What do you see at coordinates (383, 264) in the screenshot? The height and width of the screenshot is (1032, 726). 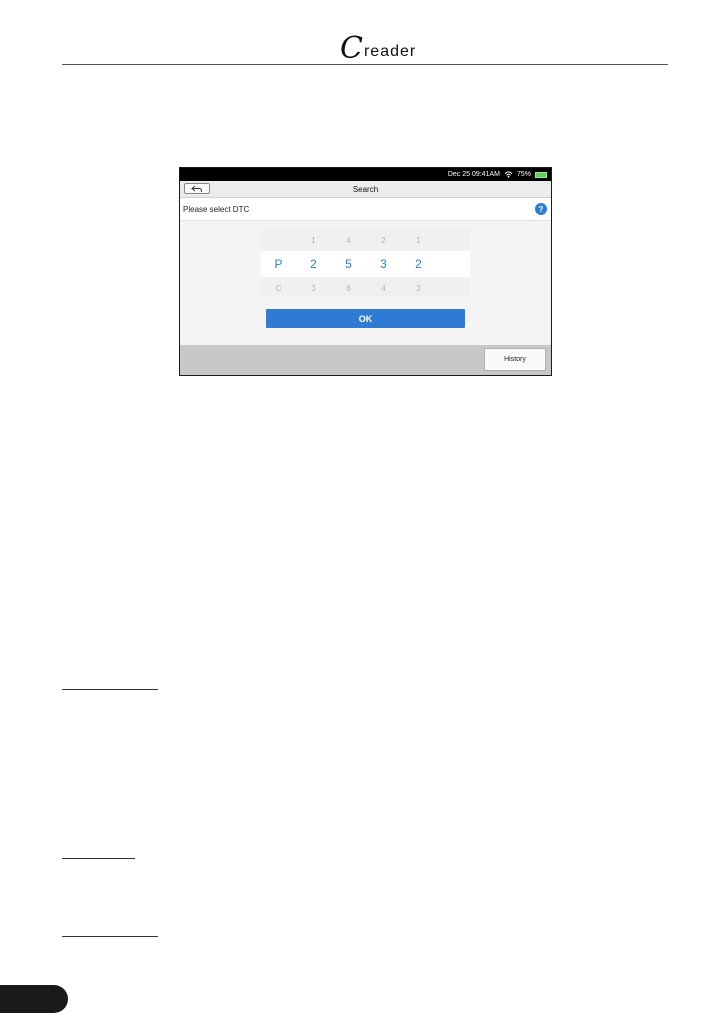 I see `picker-cell-selected: 3` at bounding box center [383, 264].